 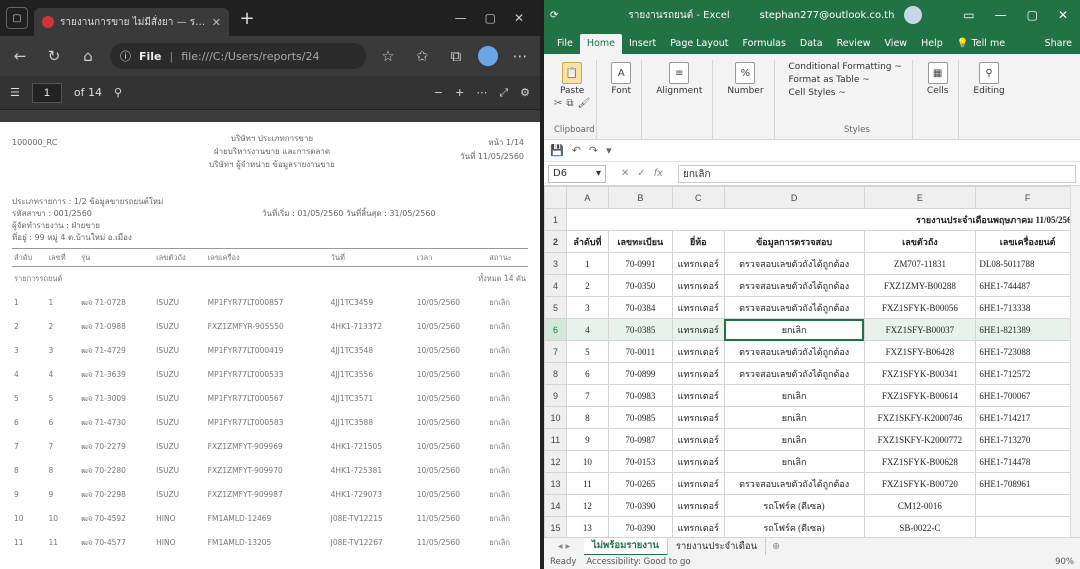 What do you see at coordinates (388, 56) in the screenshot?
I see `favorite-star-icon: ☆` at bounding box center [388, 56].